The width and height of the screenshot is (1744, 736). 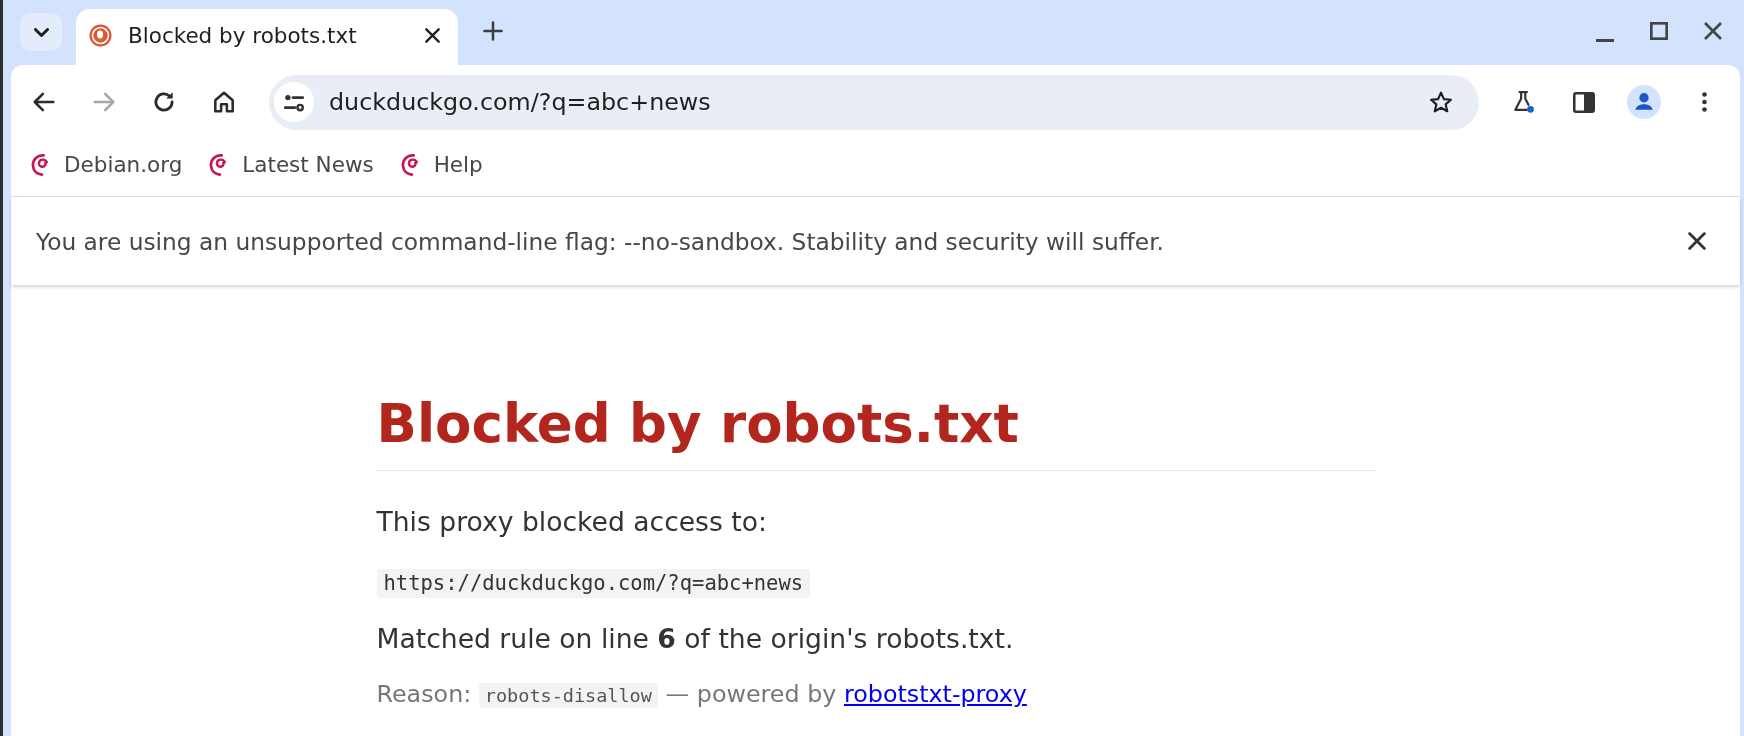 I want to click on star-icon, so click(x=1441, y=102).